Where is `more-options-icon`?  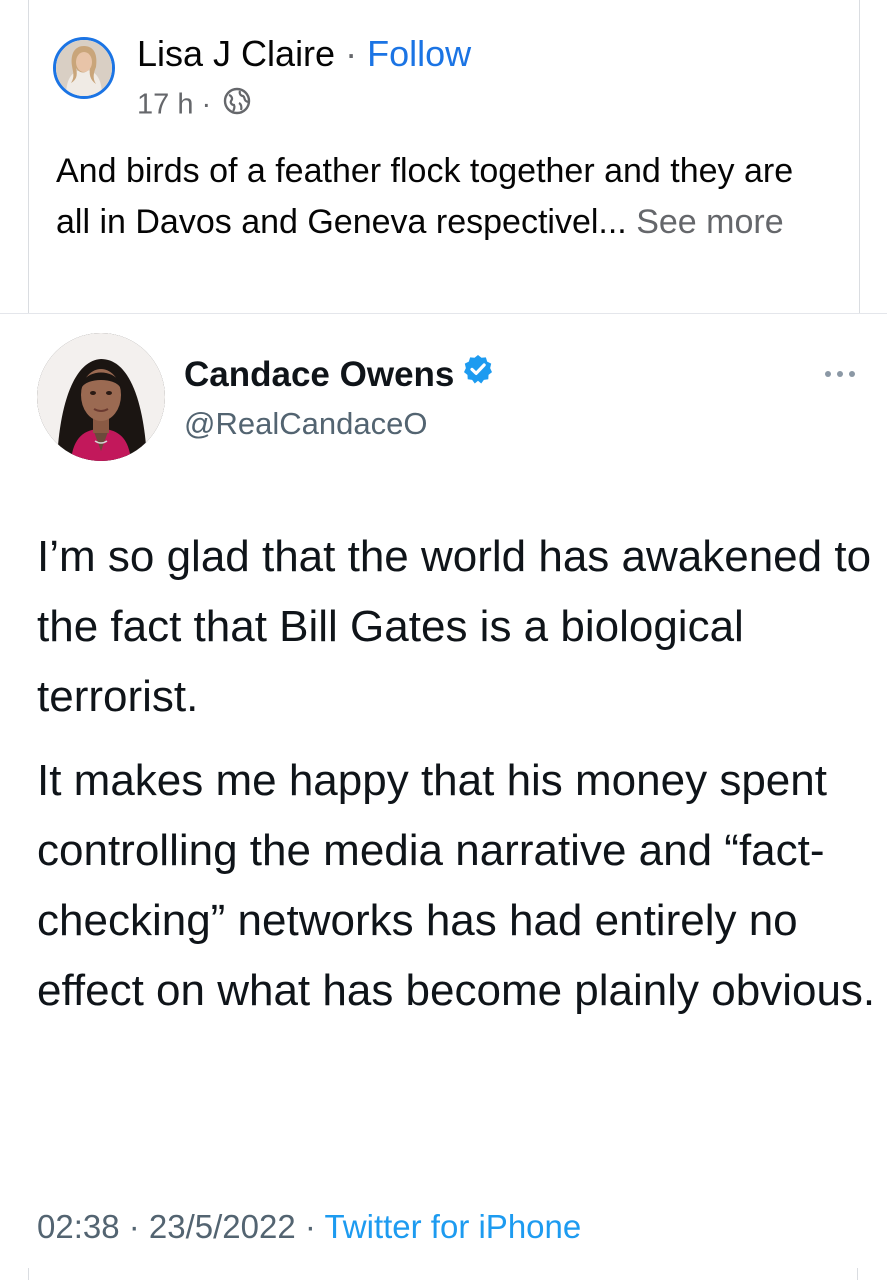 more-options-icon is located at coordinates (845, 374).